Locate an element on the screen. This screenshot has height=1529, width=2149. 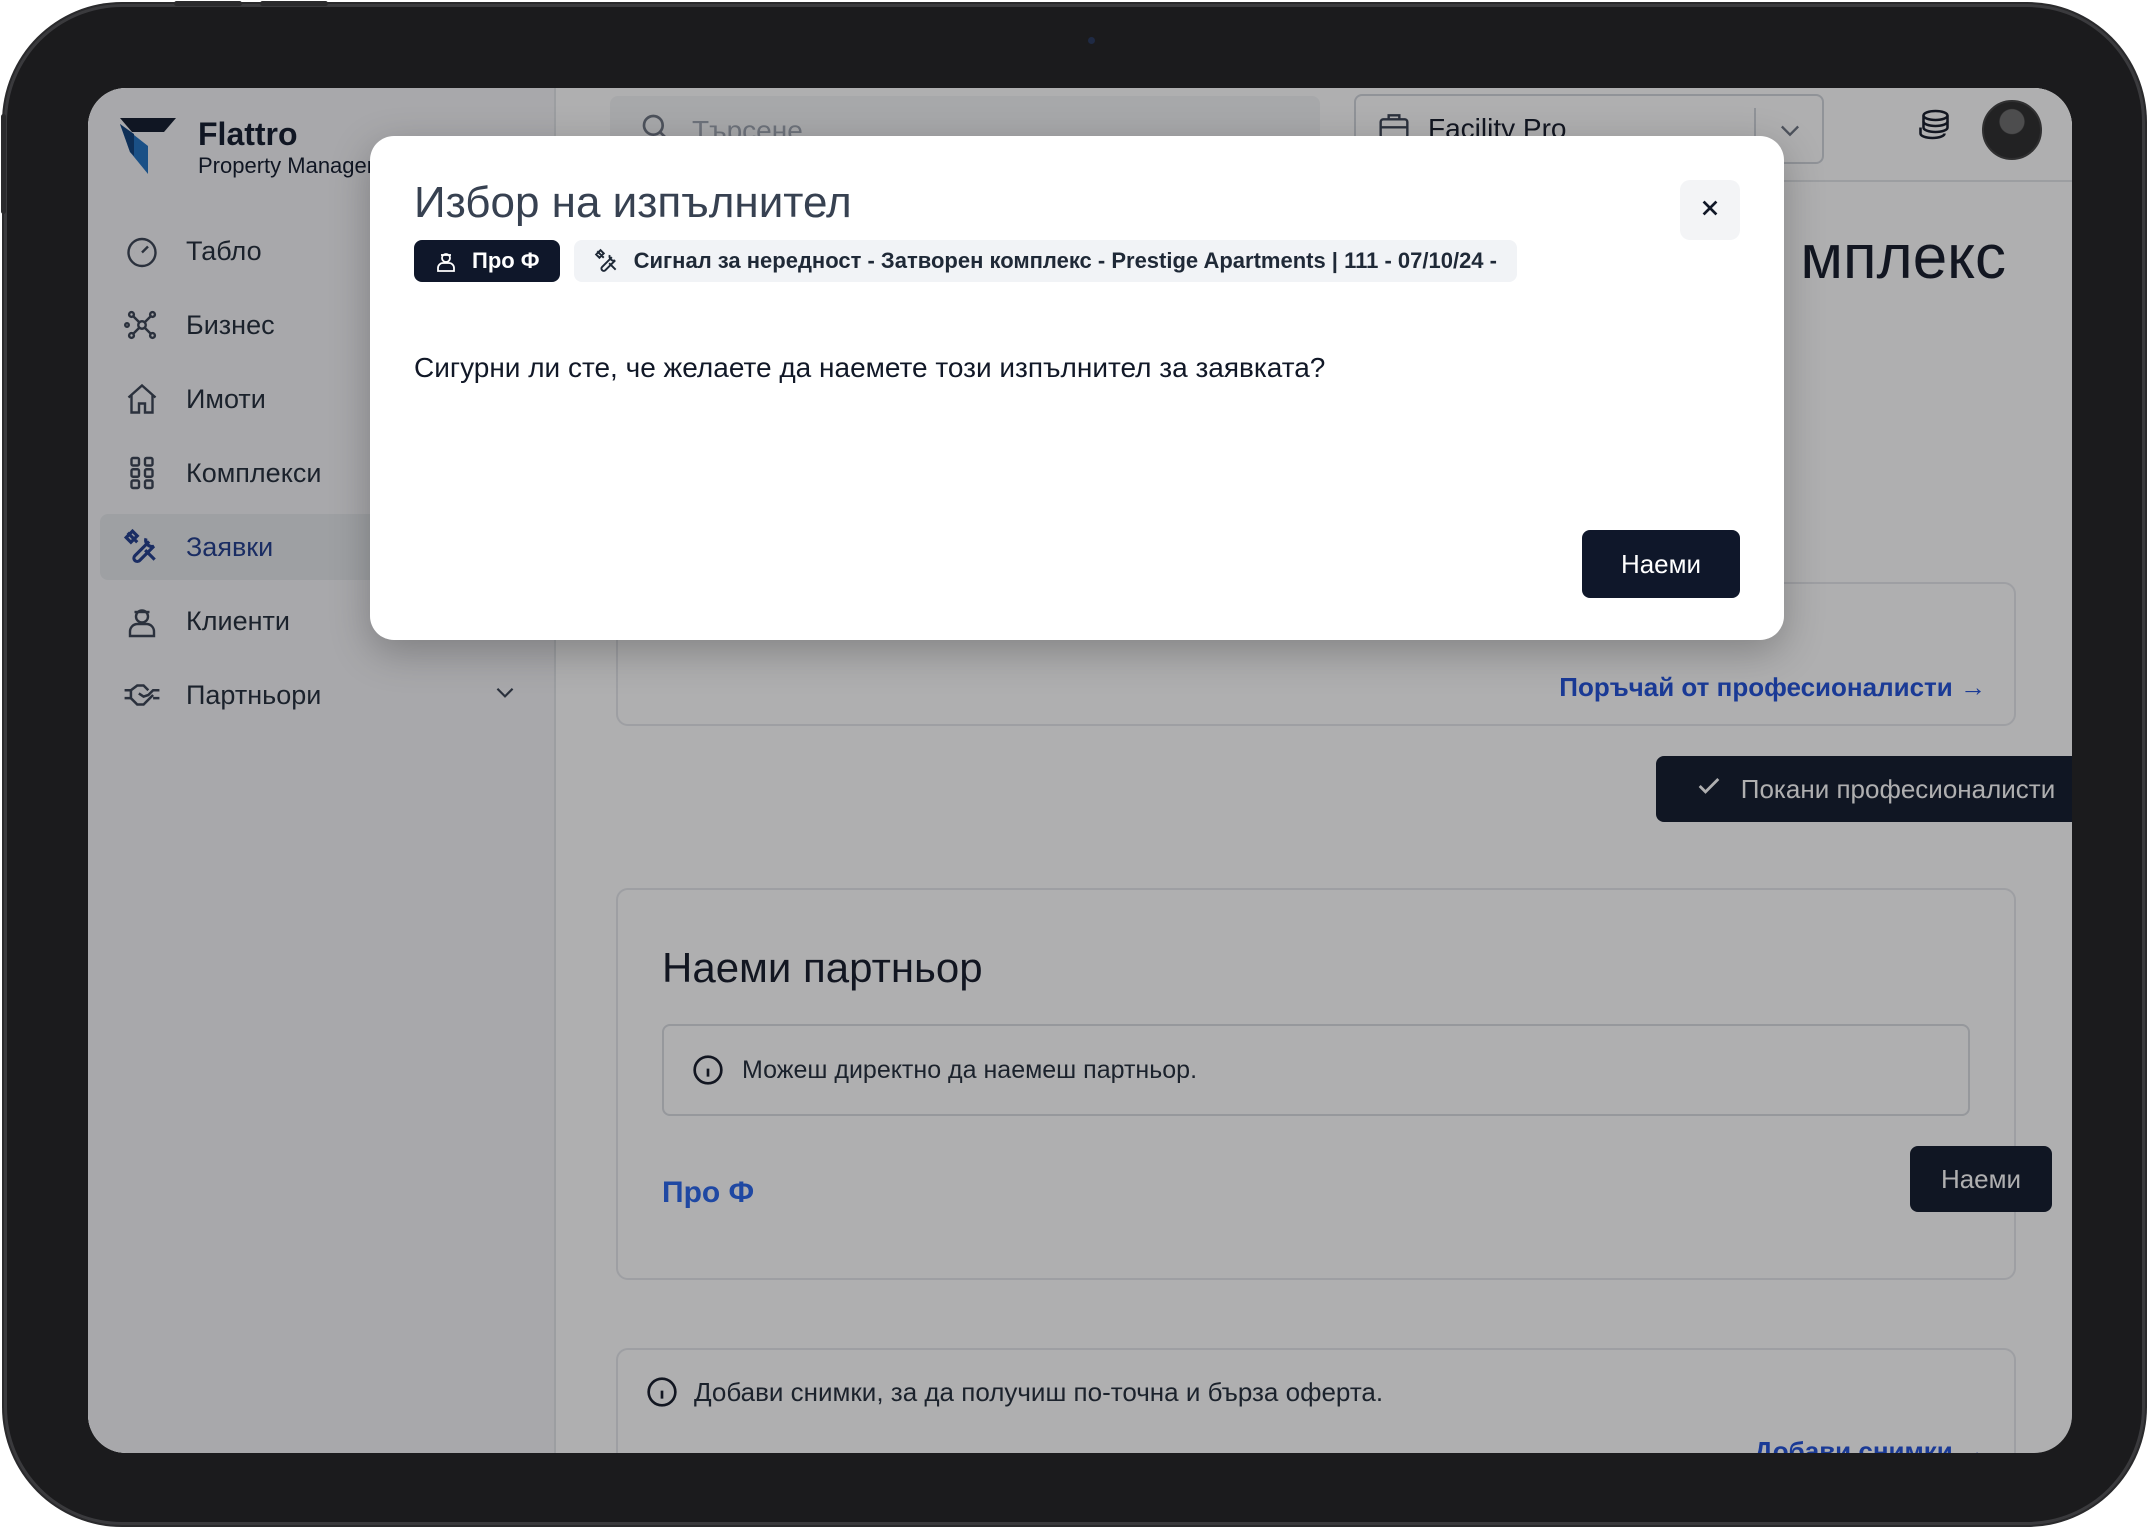
tools-icon is located at coordinates (607, 261).